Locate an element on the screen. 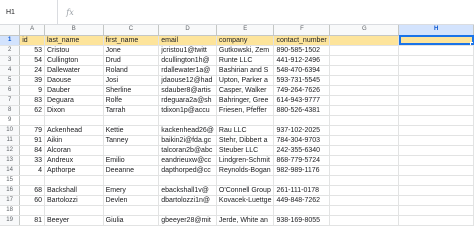  cell-f7: 614-943-9777 is located at coordinates (302, 100).